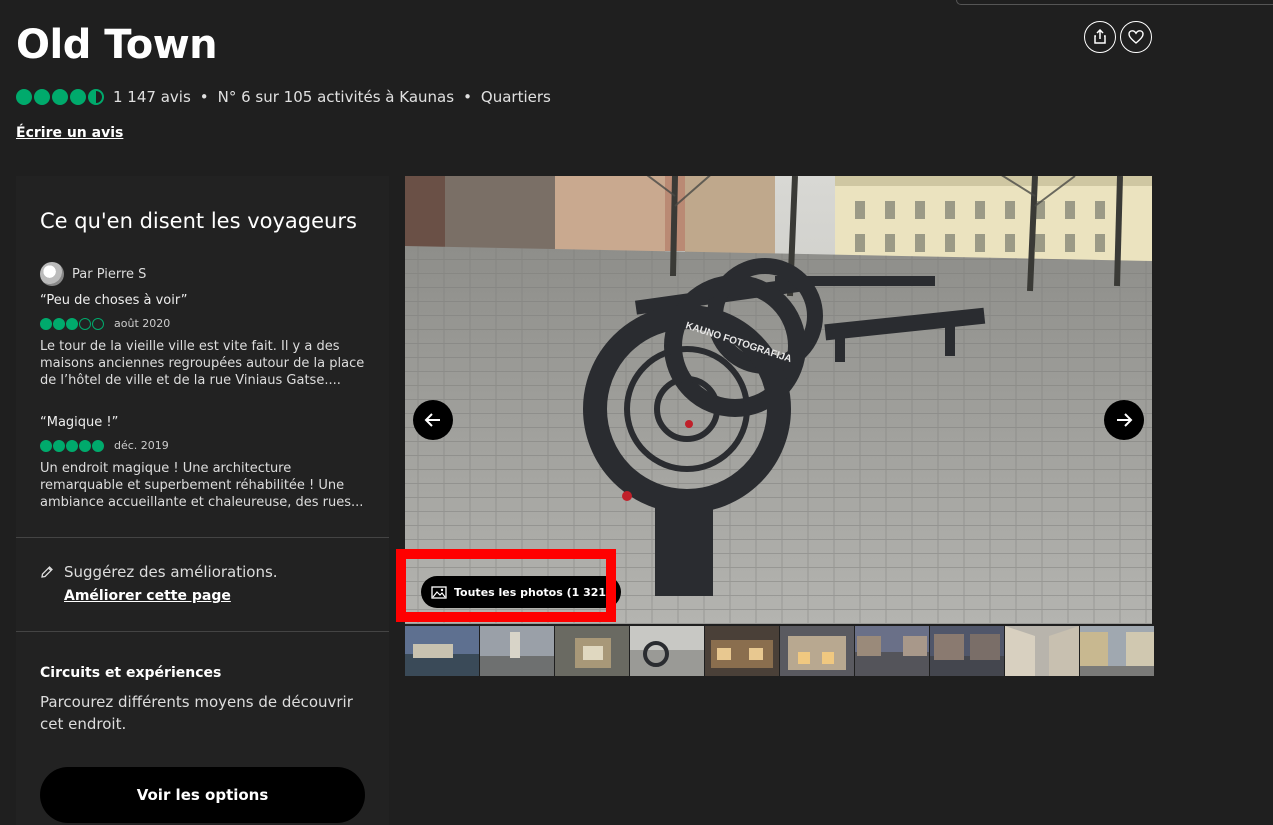  What do you see at coordinates (142, 323) in the screenshot?
I see `review-date: août 2020` at bounding box center [142, 323].